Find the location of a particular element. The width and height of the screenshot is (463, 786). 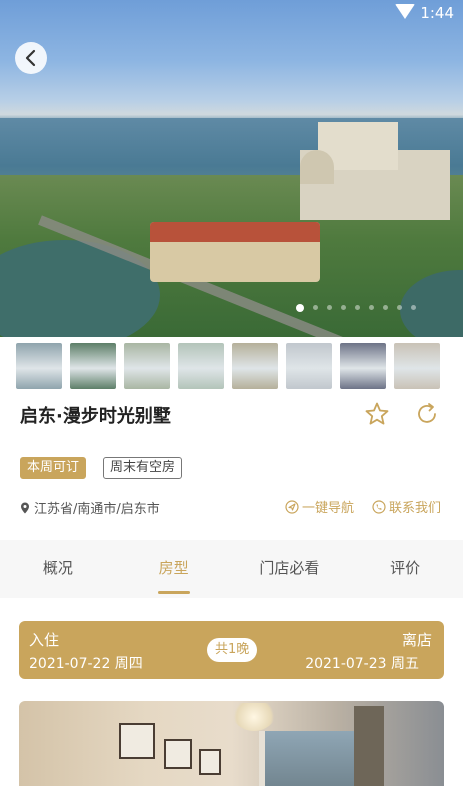

nights-badge: 共1晚 is located at coordinates (232, 650).